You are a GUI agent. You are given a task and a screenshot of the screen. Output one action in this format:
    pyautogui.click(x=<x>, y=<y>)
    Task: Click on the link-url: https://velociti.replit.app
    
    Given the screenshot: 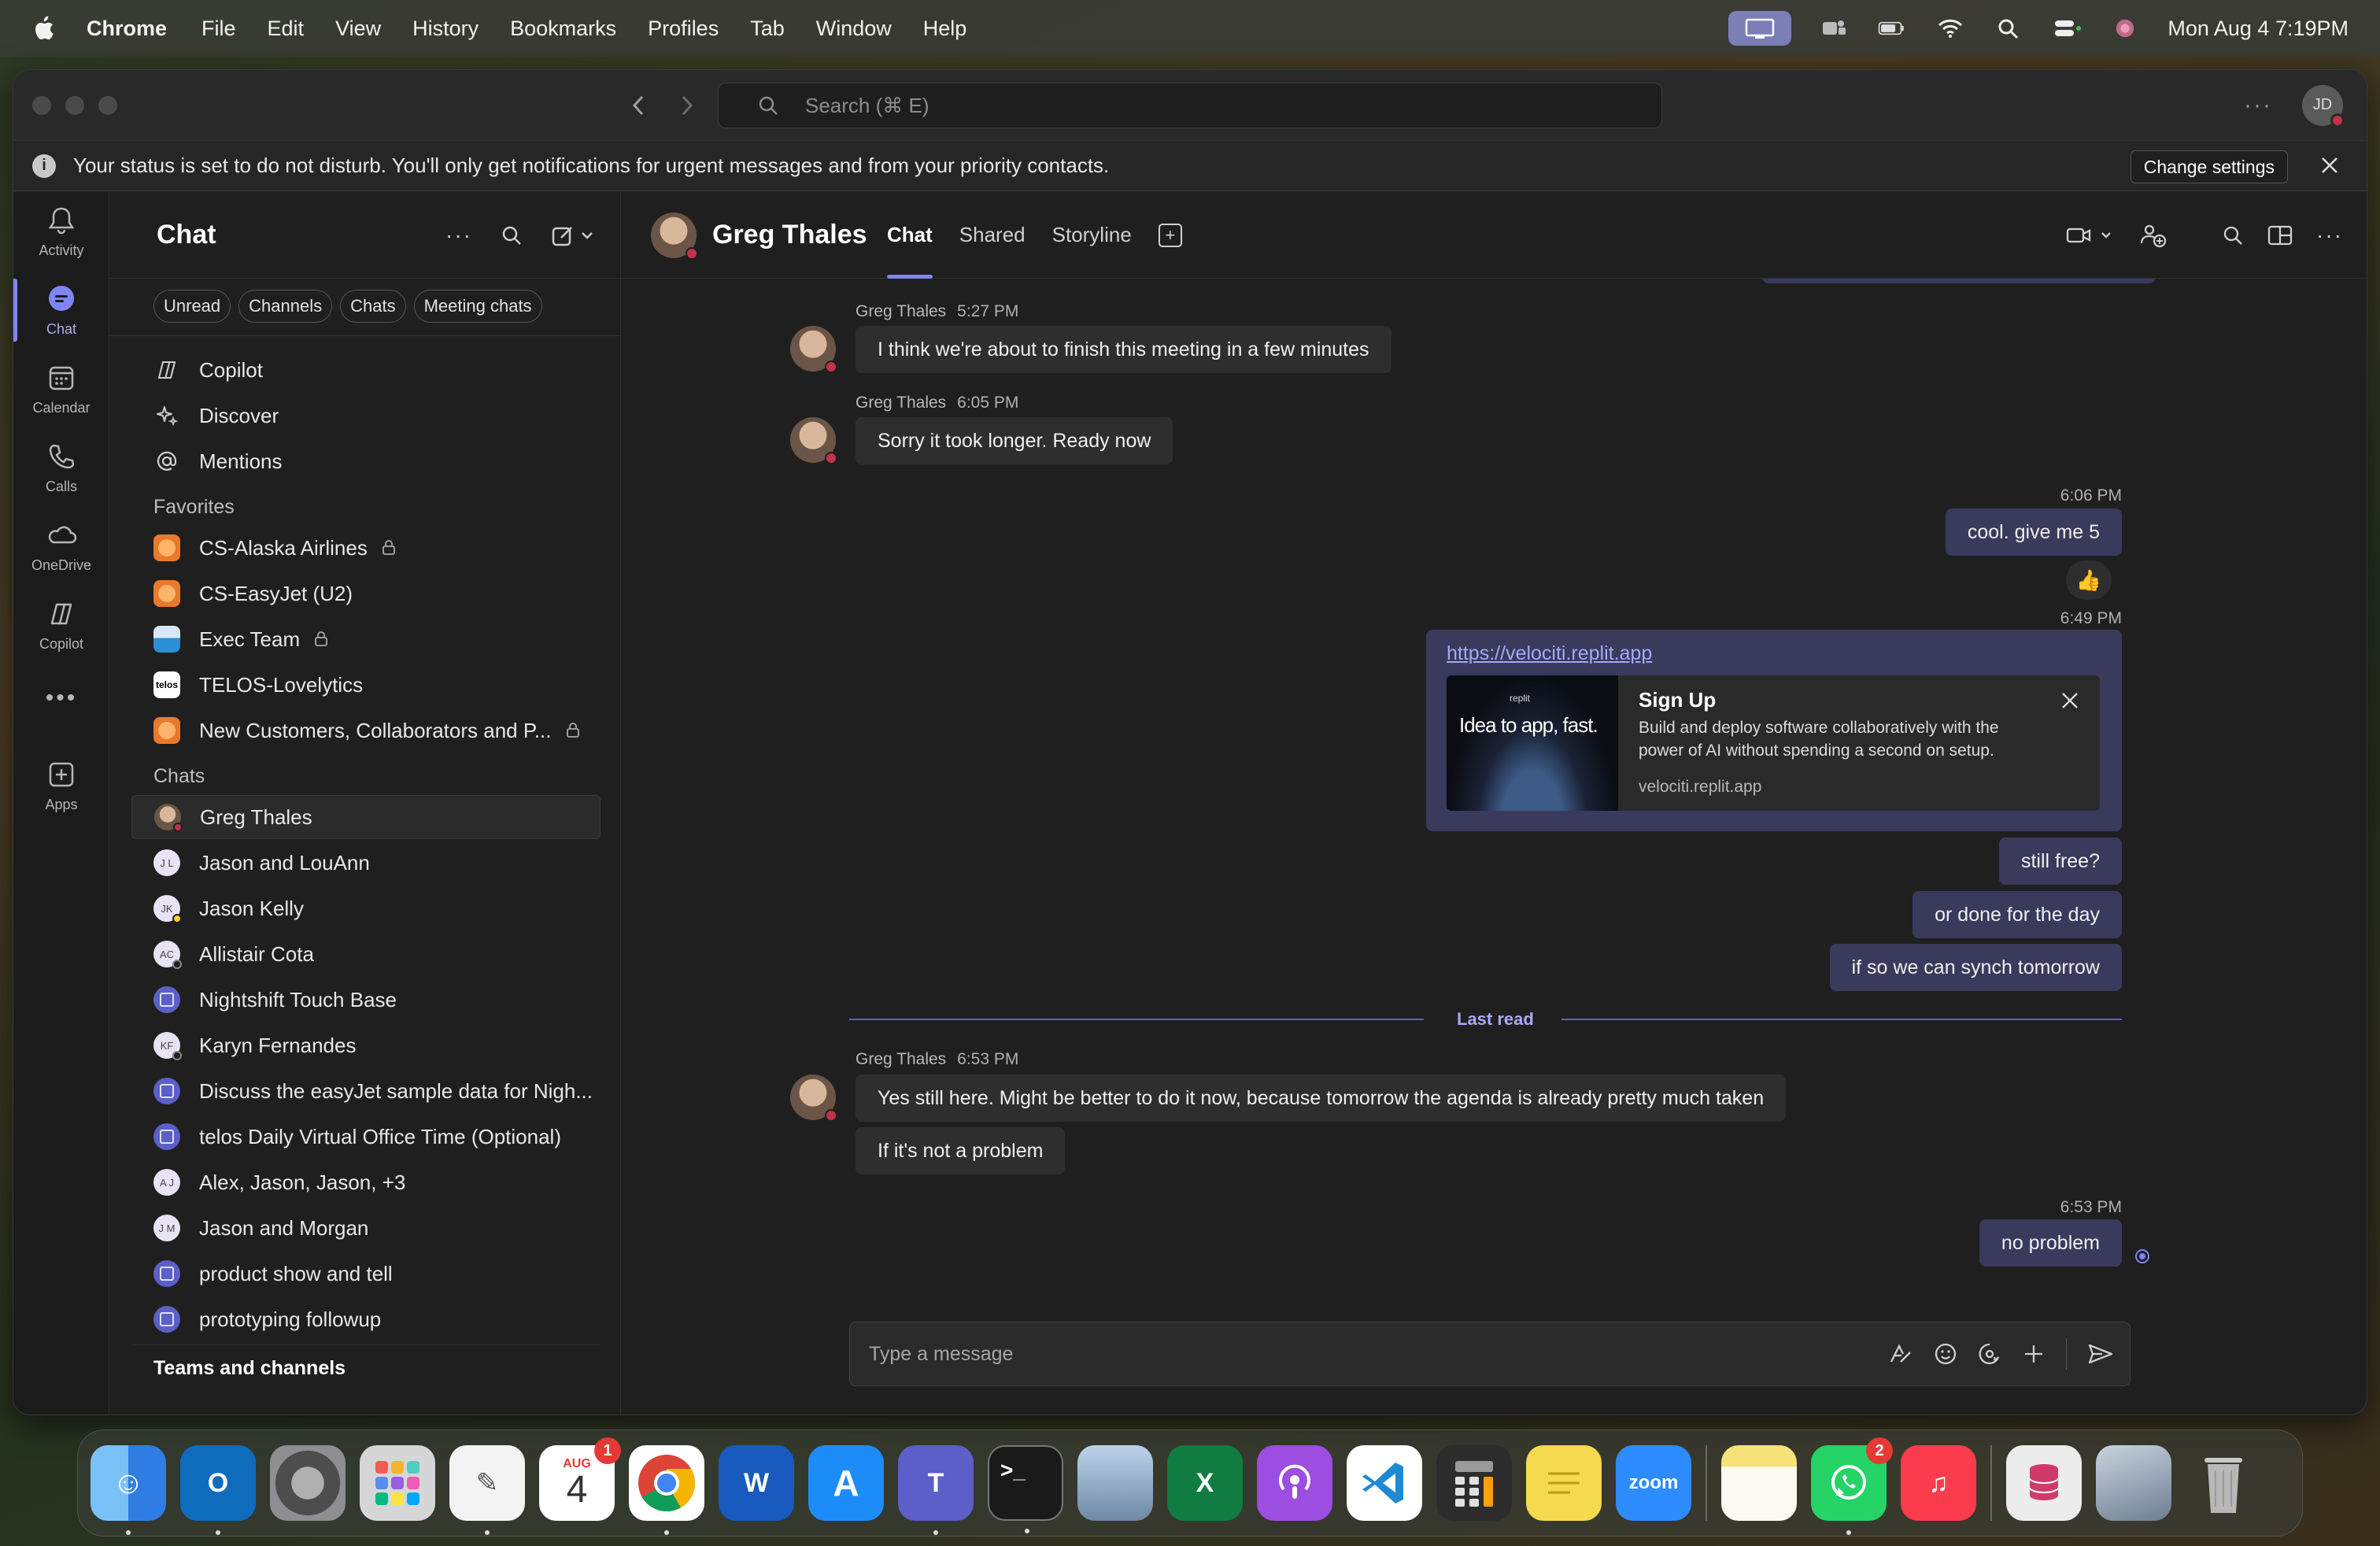 What is the action you would take?
    pyautogui.click(x=1549, y=654)
    